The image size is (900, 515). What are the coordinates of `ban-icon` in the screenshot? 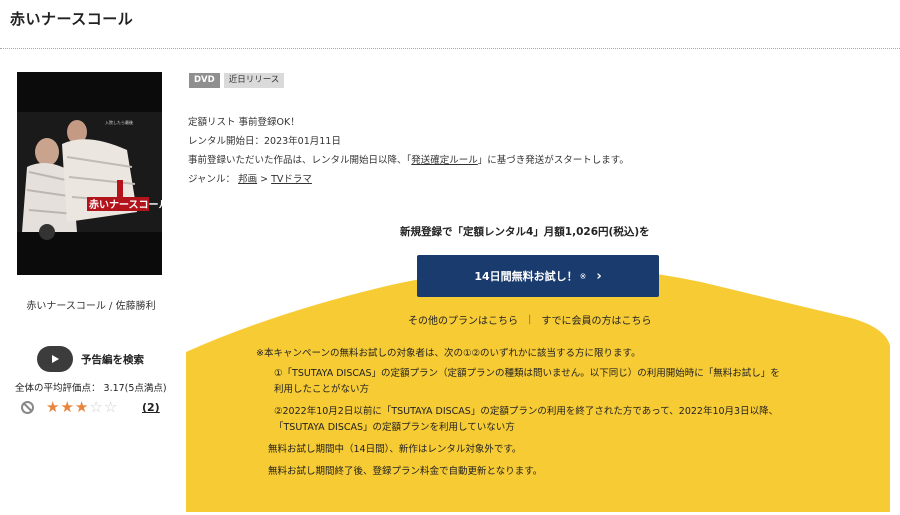 It's located at (27, 407).